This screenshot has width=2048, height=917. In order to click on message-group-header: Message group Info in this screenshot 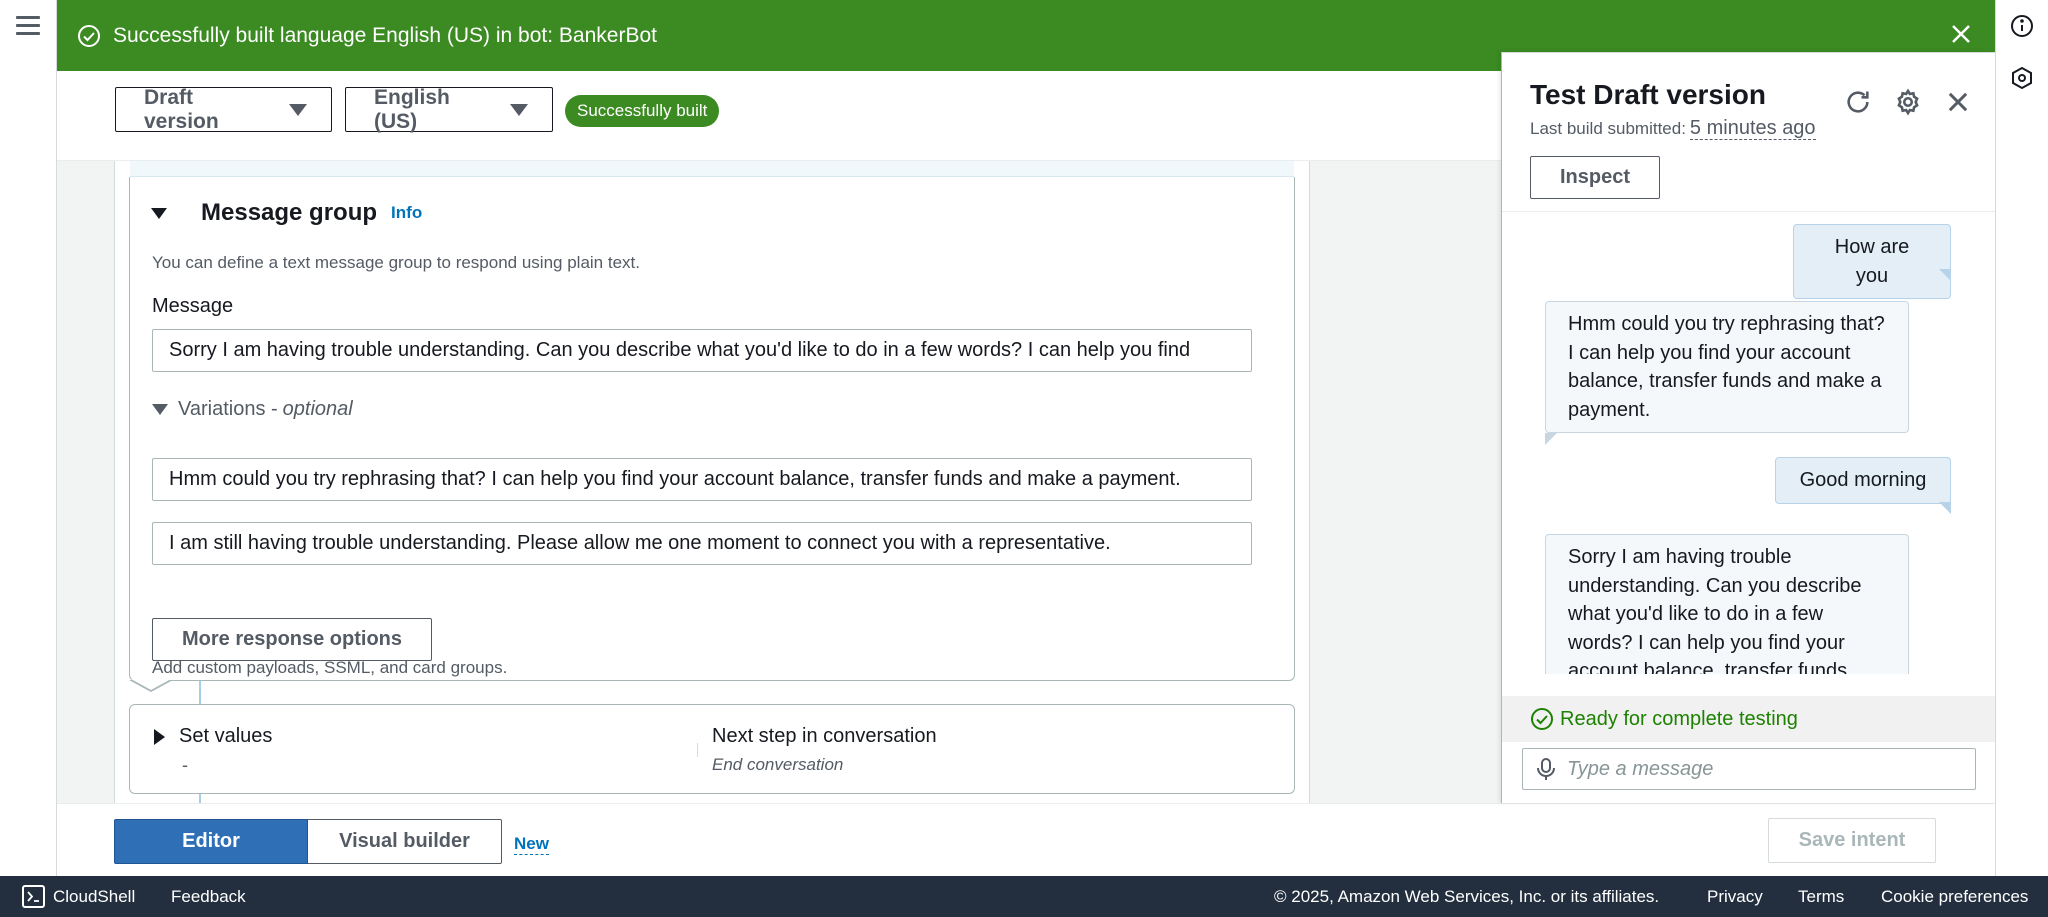, I will do `click(286, 213)`.